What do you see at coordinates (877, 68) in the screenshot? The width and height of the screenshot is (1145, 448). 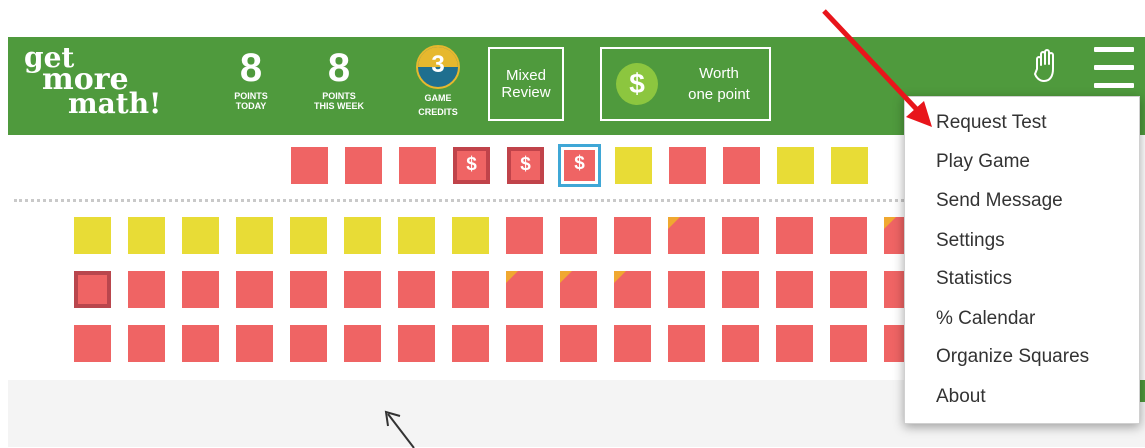 I see `annotation-arrow-icon` at bounding box center [877, 68].